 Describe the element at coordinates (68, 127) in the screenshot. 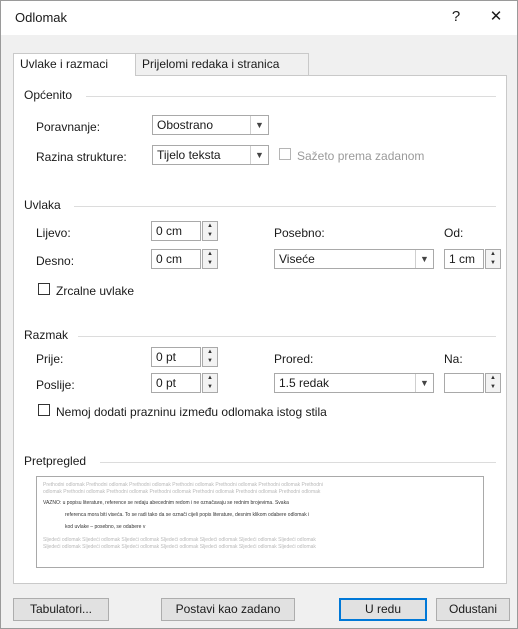

I see `alignment-label: Poravnanje:` at that location.